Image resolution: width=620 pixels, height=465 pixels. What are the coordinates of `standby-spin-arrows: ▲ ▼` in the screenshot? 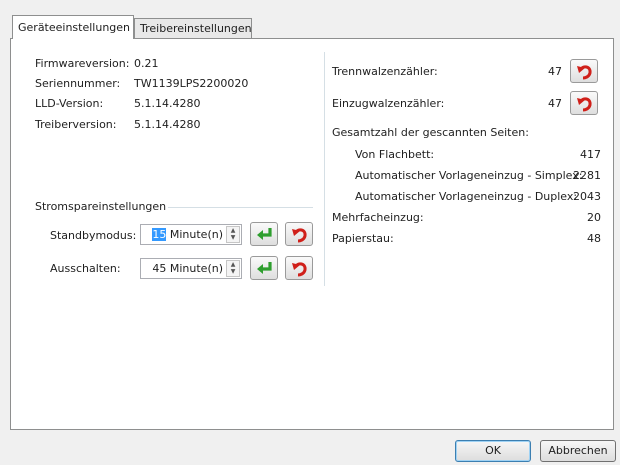 It's located at (233, 234).